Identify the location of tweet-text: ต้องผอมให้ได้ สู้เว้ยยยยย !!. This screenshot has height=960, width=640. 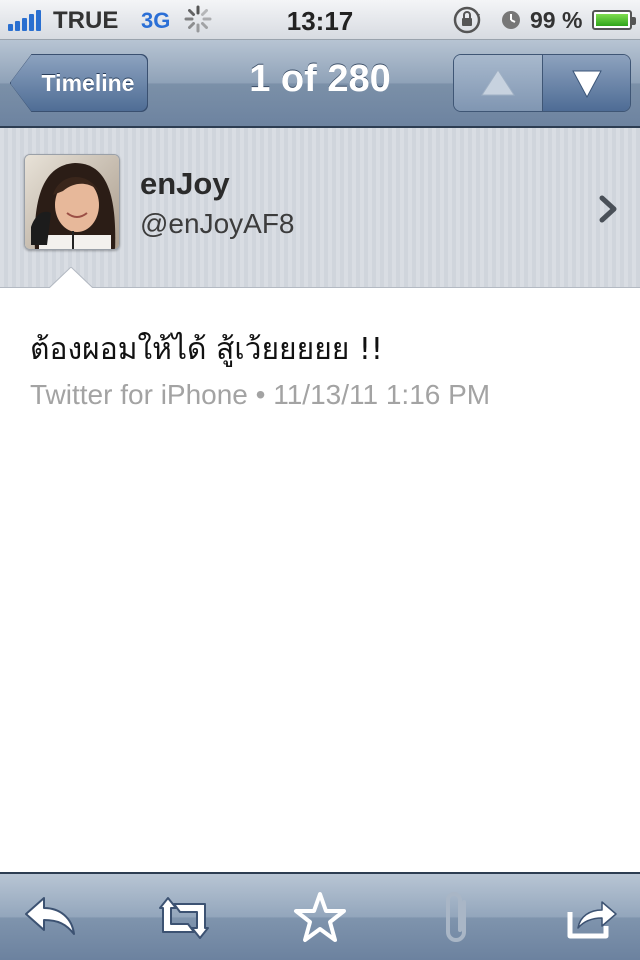
(206, 349).